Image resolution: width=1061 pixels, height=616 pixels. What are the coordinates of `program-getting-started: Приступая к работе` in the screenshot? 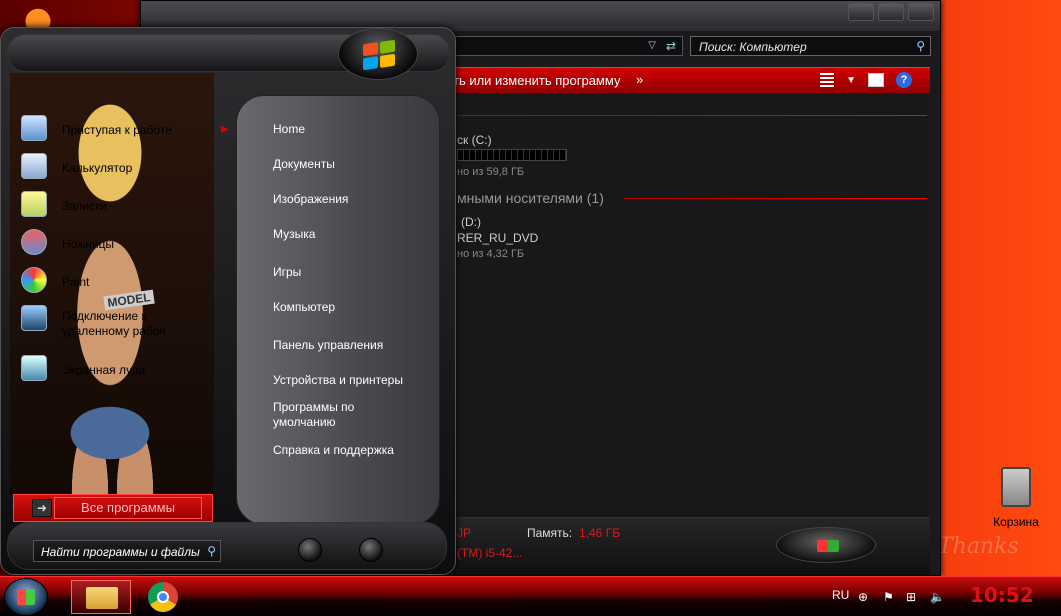 It's located at (117, 129).